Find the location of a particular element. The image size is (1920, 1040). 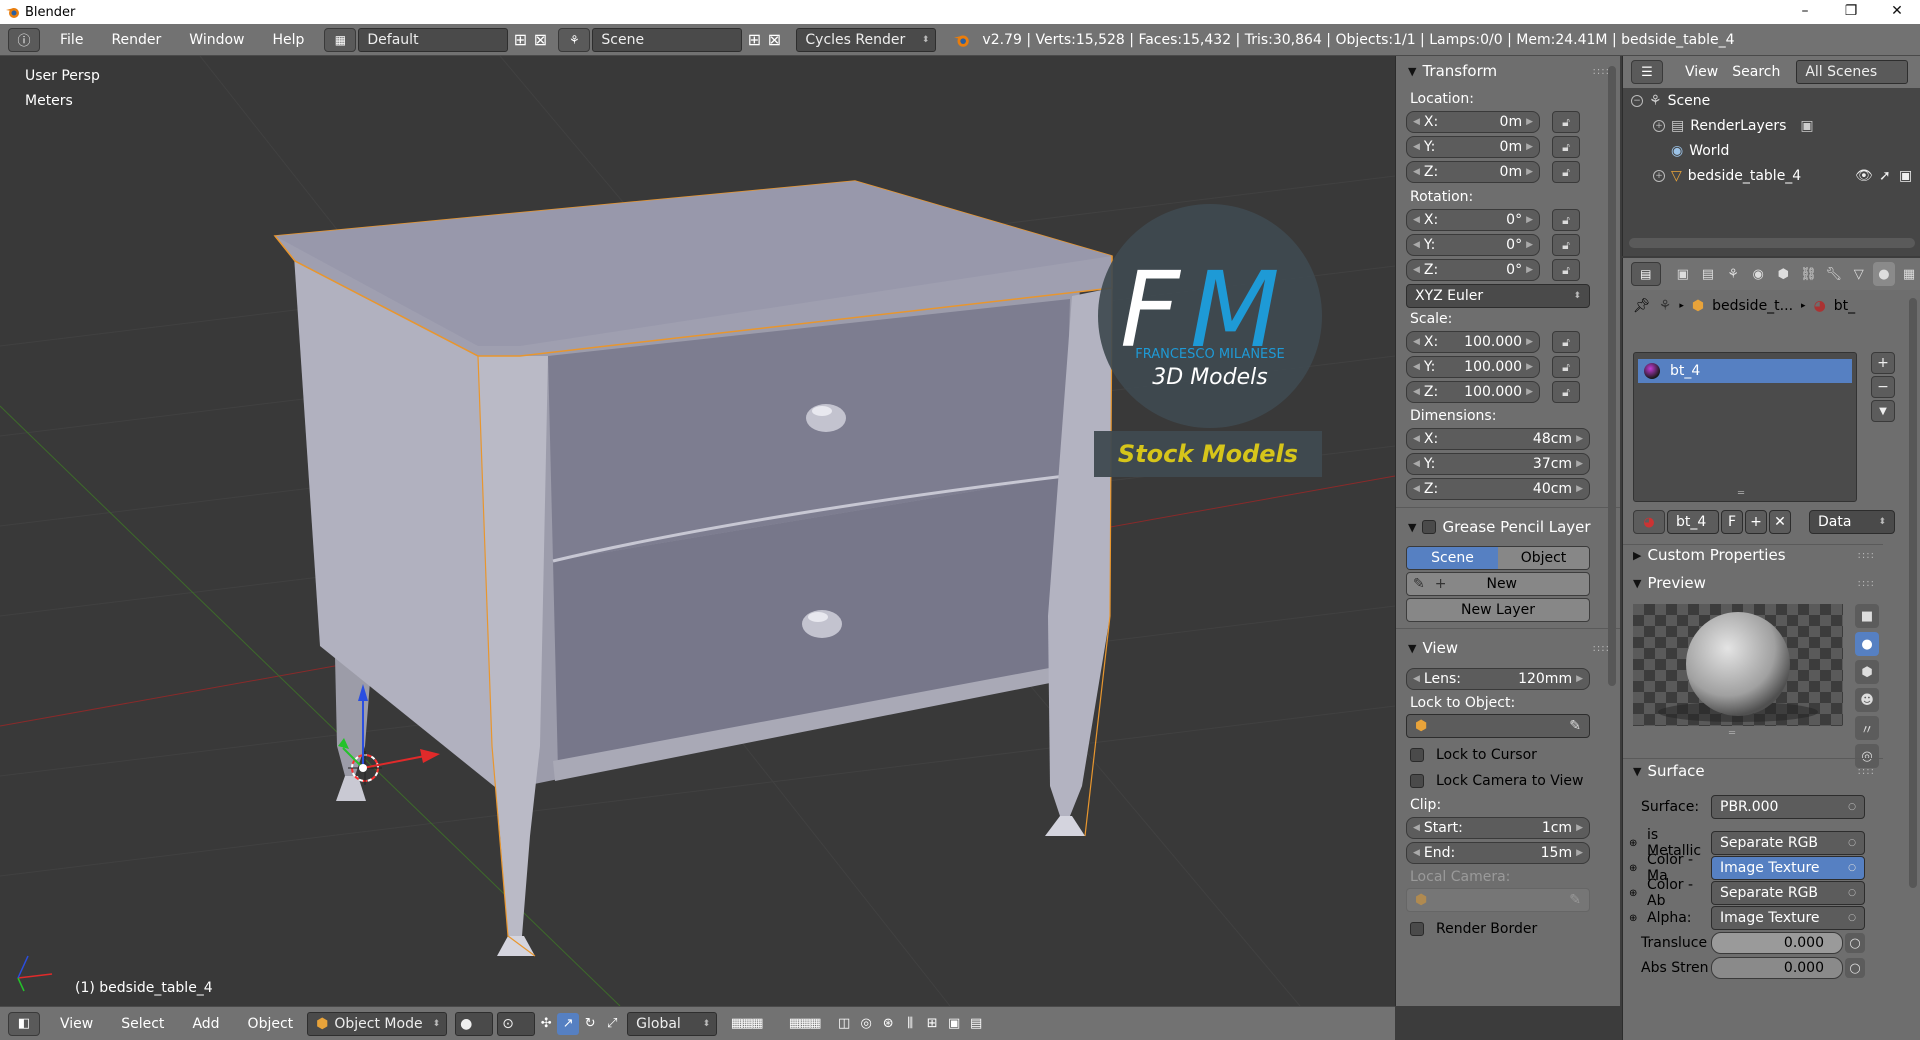

translate-manipulator-icon: ↗ is located at coordinates (568, 1023).